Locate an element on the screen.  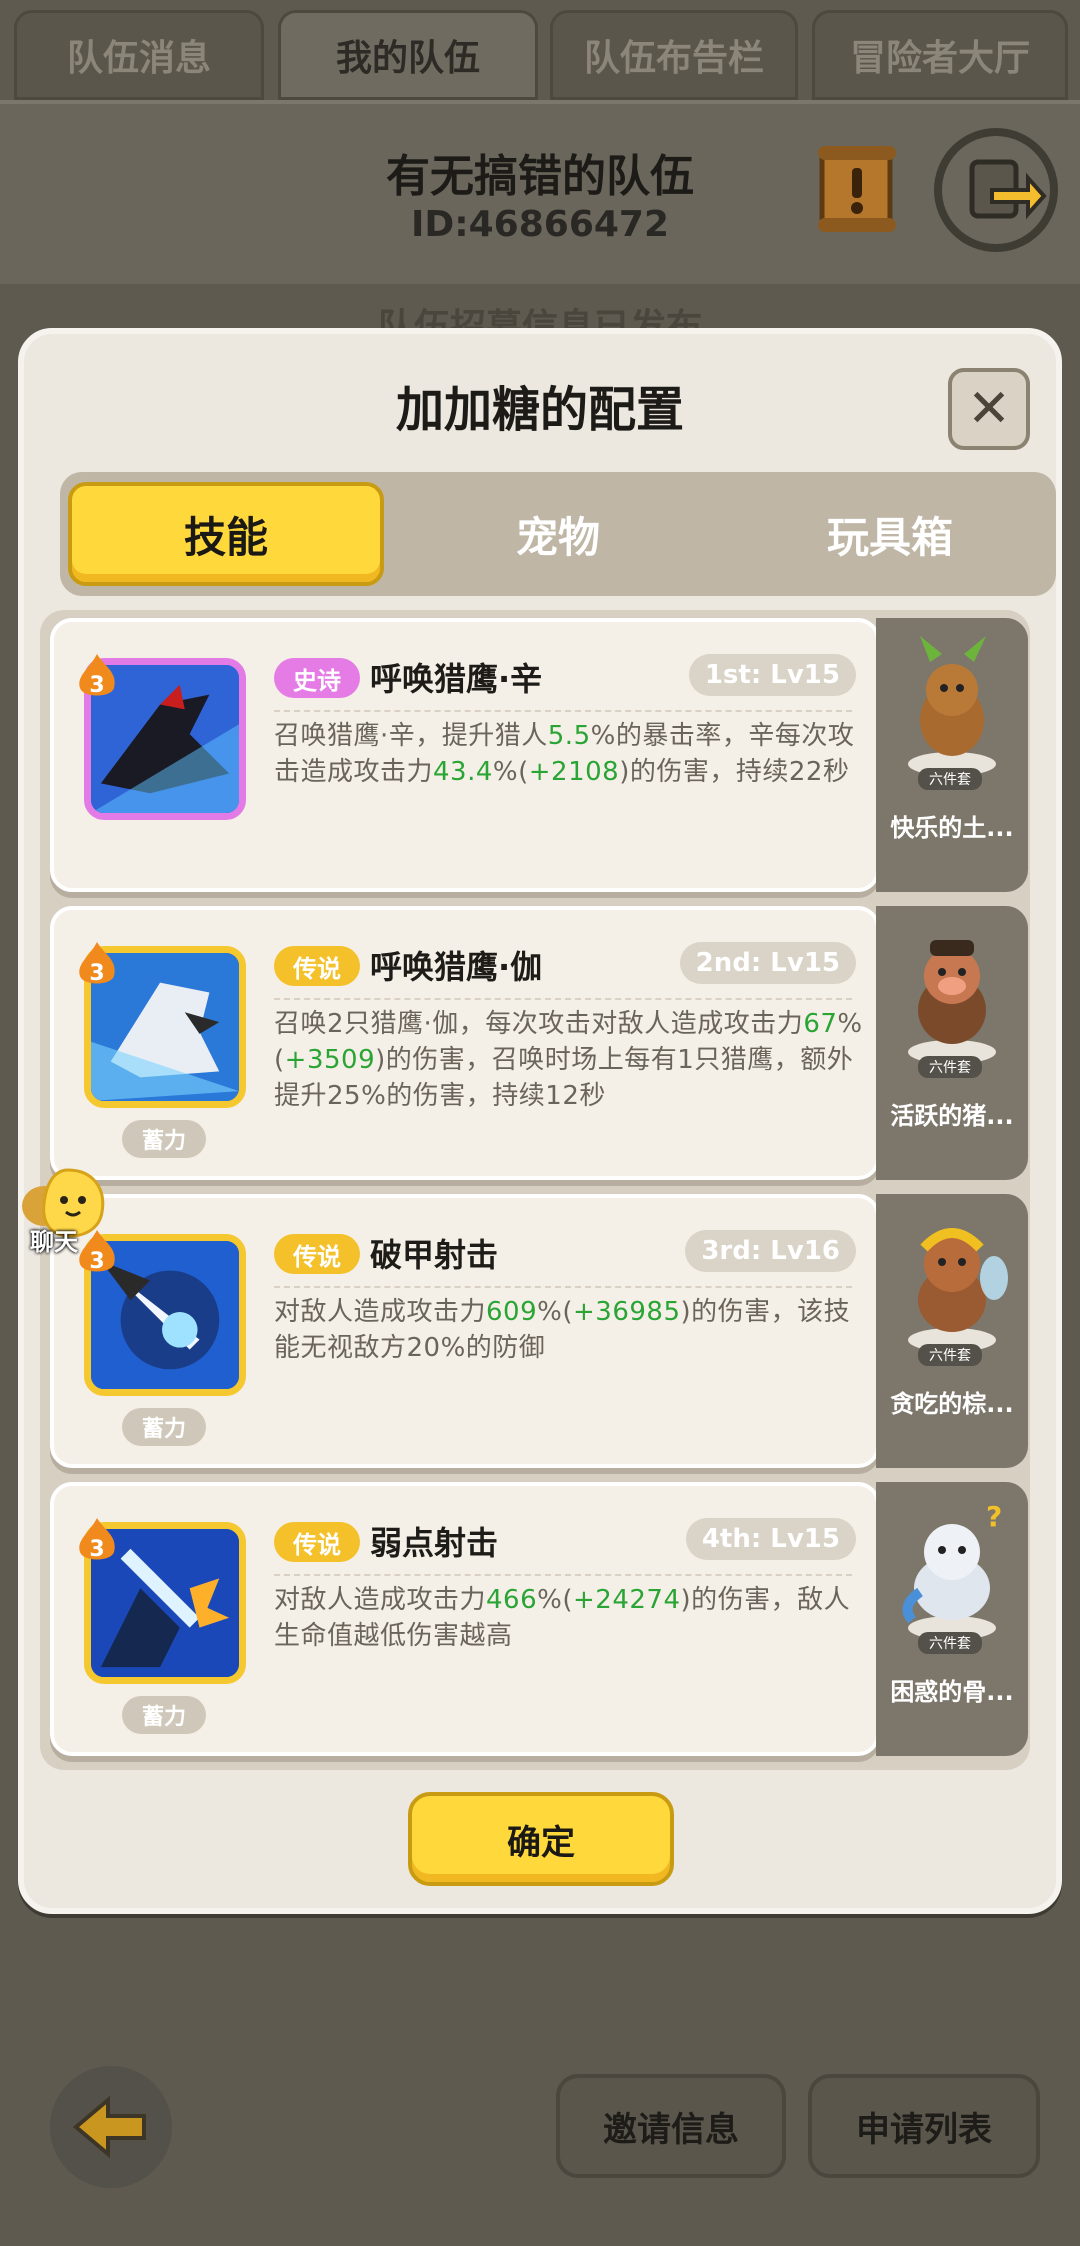
back-button is located at coordinates (111, 2127).